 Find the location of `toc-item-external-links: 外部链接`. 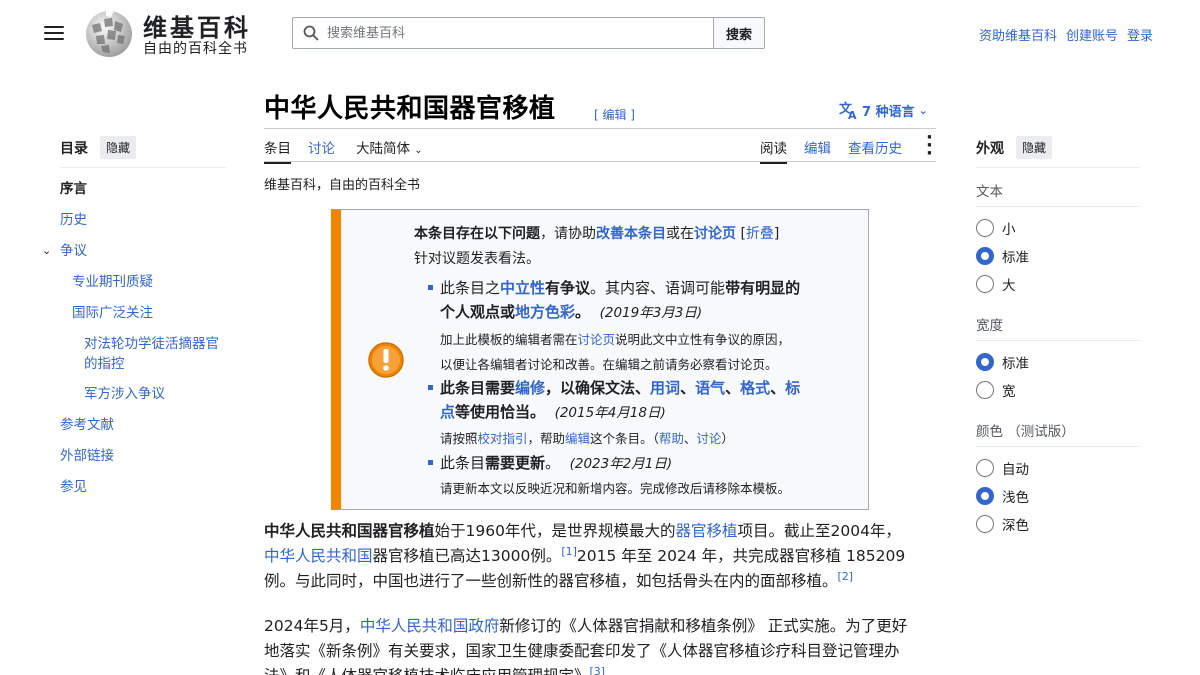

toc-item-external-links: 外部链接 is located at coordinates (87, 456).